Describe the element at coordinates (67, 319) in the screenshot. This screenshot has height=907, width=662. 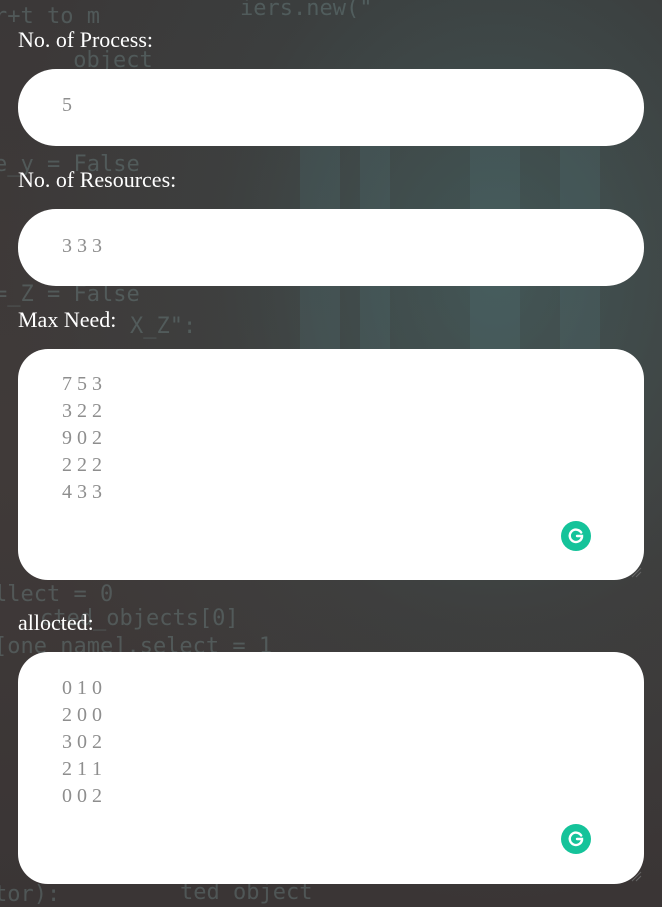
I see `max-need-label: Max Need:` at that location.